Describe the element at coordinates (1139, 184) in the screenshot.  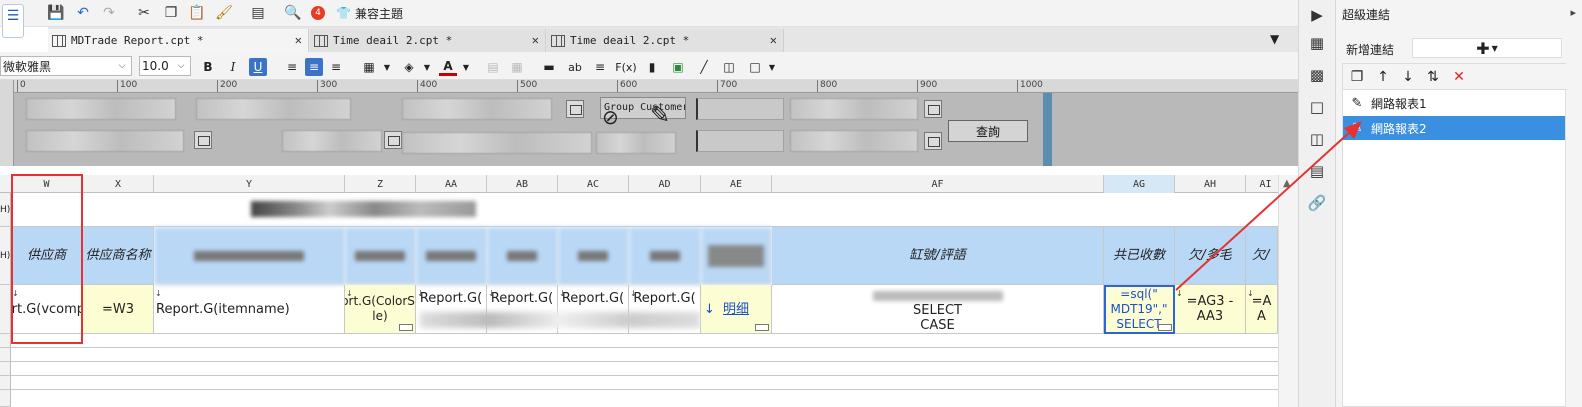
I see `column-header-ag: AG` at that location.